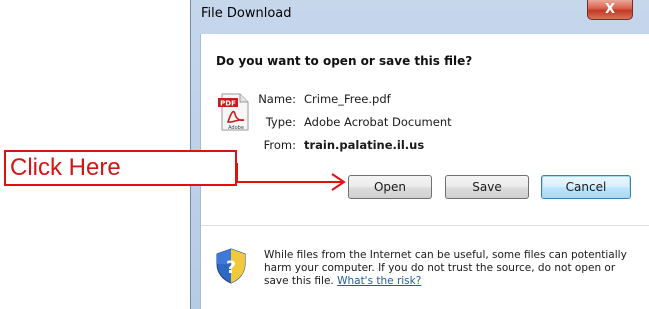 Image resolution: width=649 pixels, height=309 pixels. Describe the element at coordinates (378, 122) in the screenshot. I see `file-type-value: Adobe Acrobat Document` at that location.